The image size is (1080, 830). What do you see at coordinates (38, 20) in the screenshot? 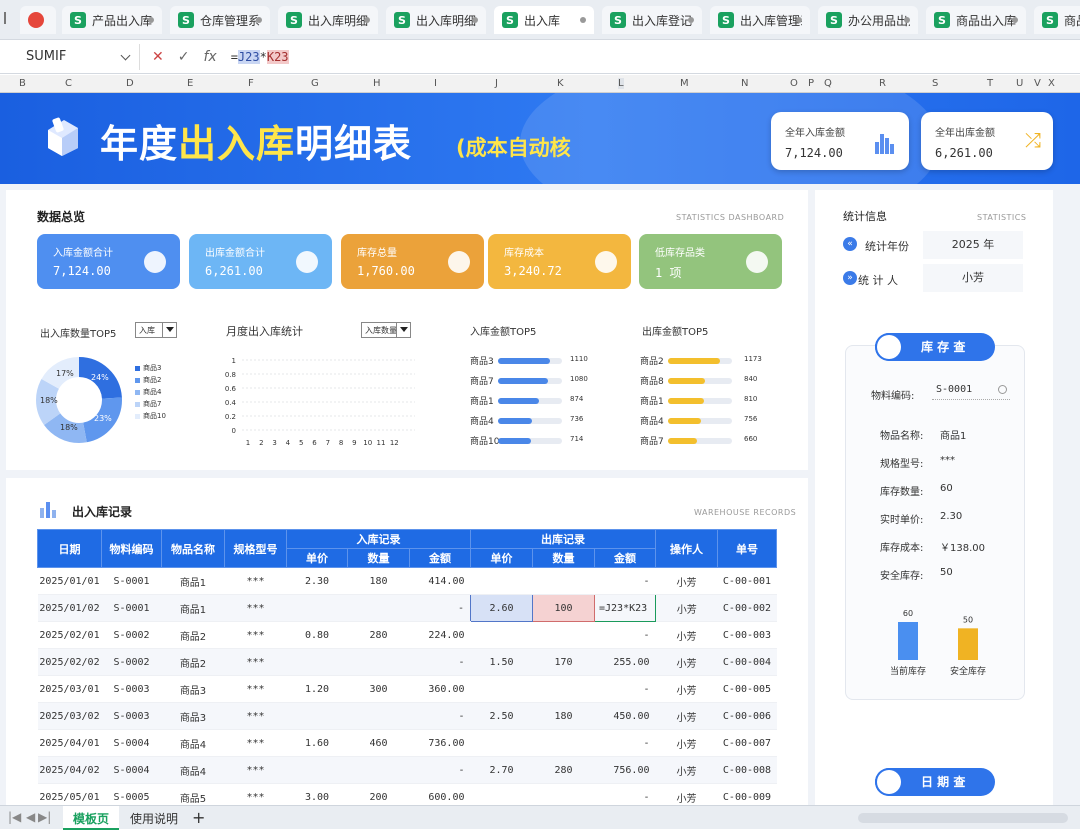
I see `tab-pdf` at bounding box center [38, 20].